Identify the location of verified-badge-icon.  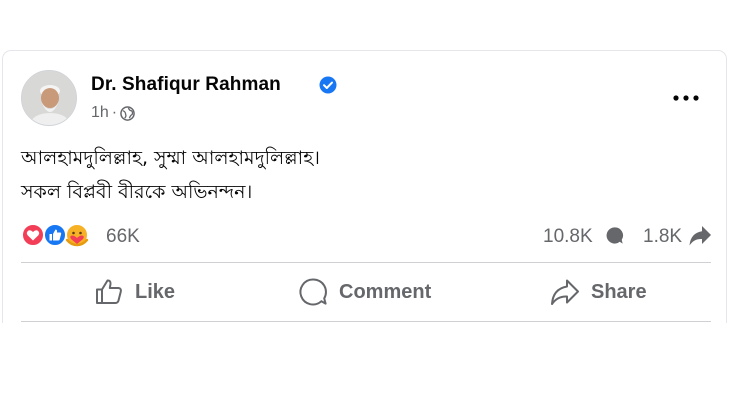
(328, 85).